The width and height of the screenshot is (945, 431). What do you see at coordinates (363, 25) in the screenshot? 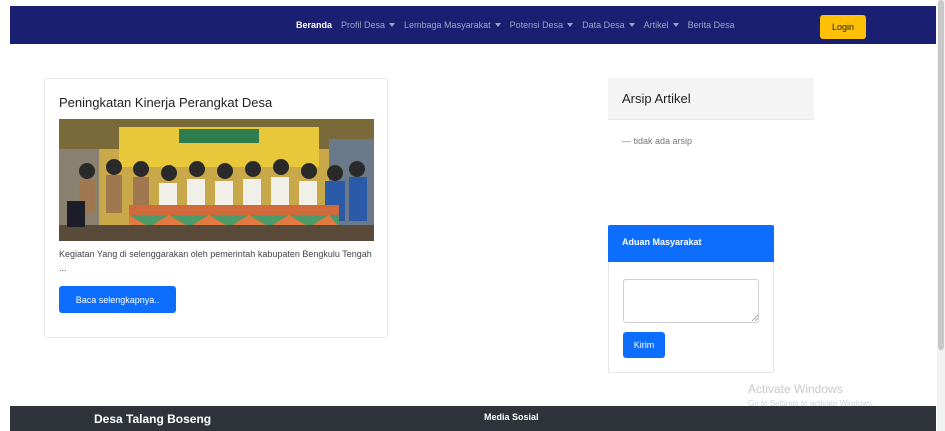
I see `nav-item-label: Profil Desa` at bounding box center [363, 25].